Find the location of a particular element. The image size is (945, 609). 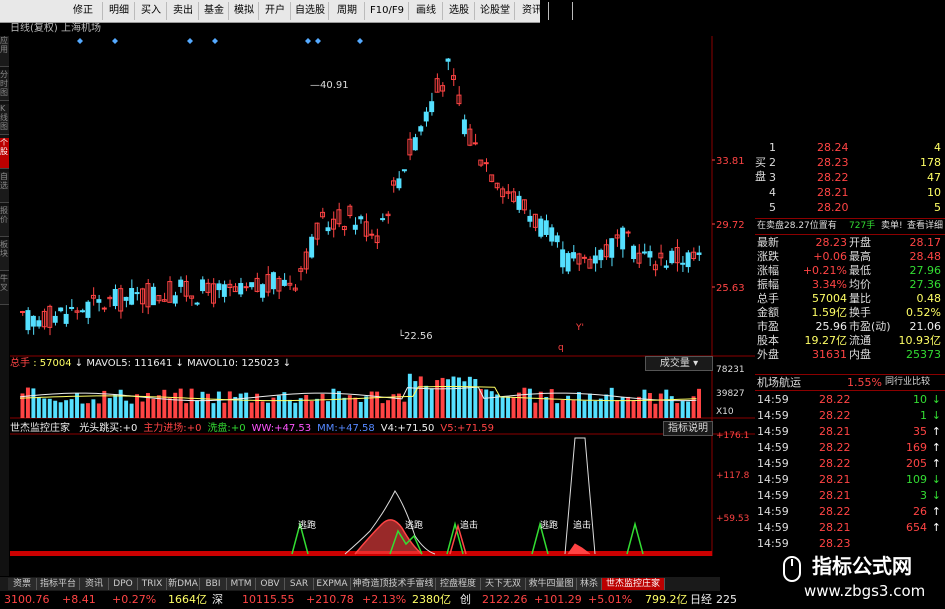

left-tab-4: 自选 is located at coordinates (4, 187).